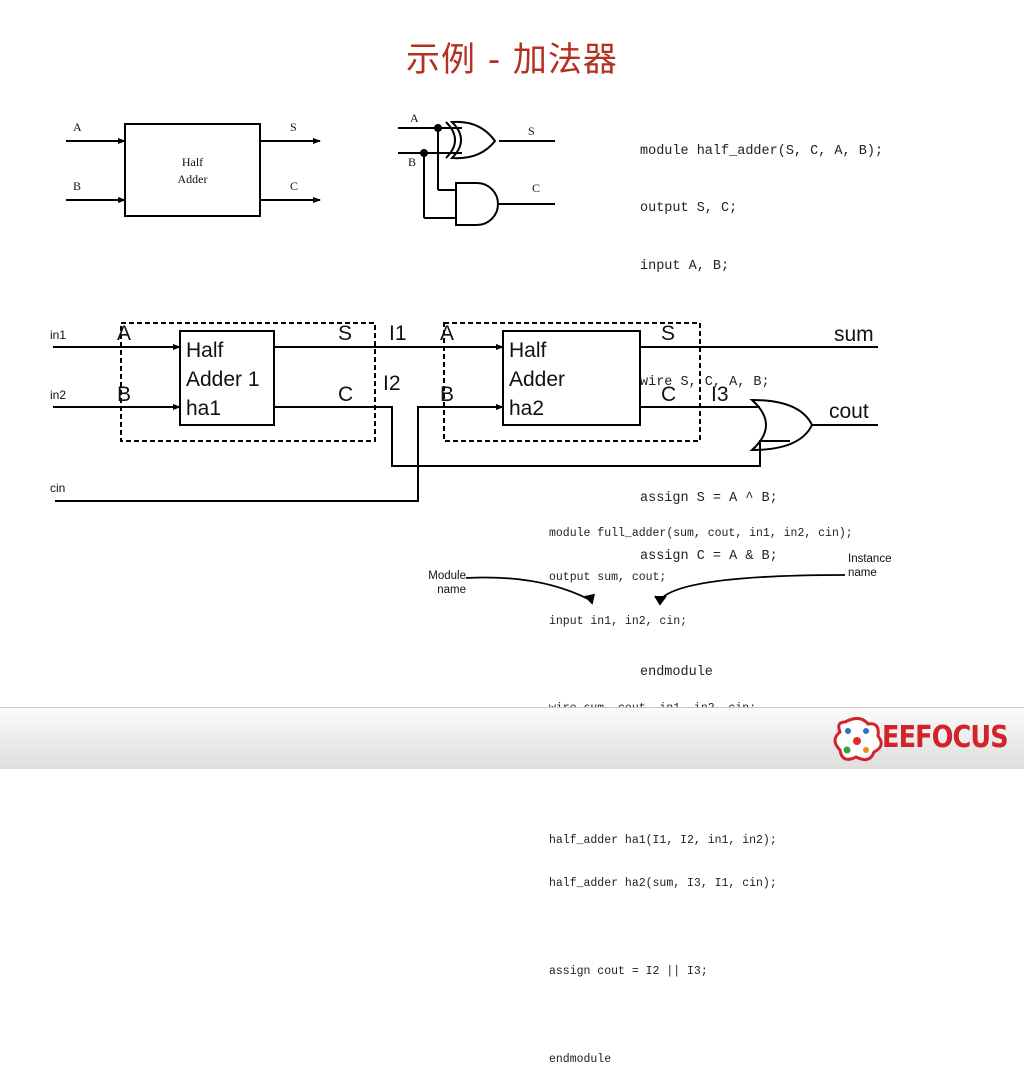 This screenshot has width=1024, height=1082. What do you see at coordinates (192, 179) in the screenshot?
I see `block-label-line: Adder` at bounding box center [192, 179].